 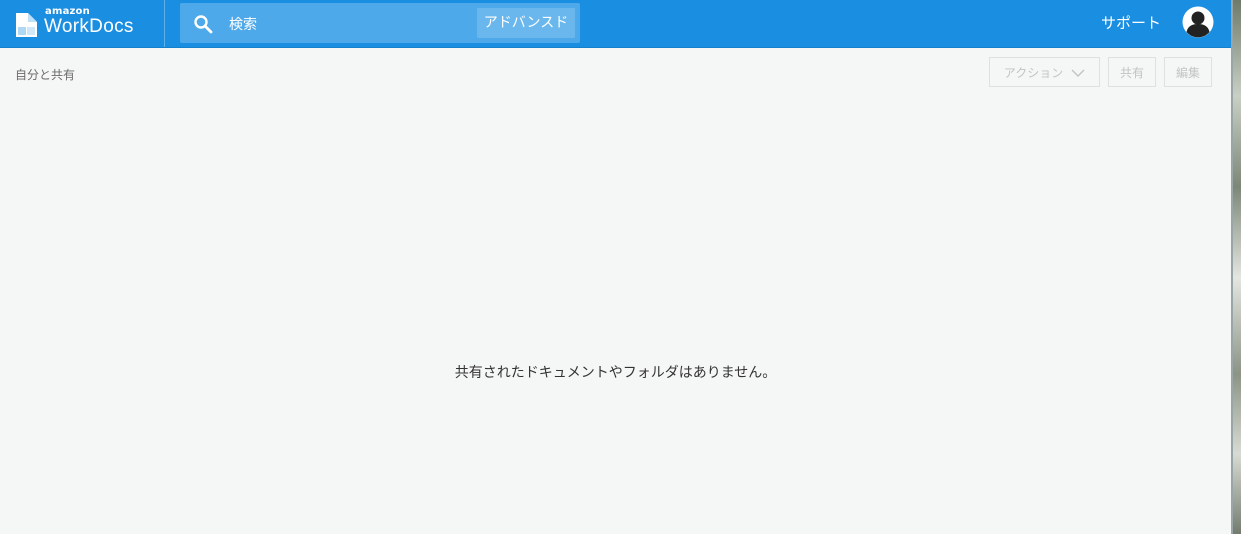 I want to click on search-box: 検索 アドバンスド, so click(x=380, y=23).